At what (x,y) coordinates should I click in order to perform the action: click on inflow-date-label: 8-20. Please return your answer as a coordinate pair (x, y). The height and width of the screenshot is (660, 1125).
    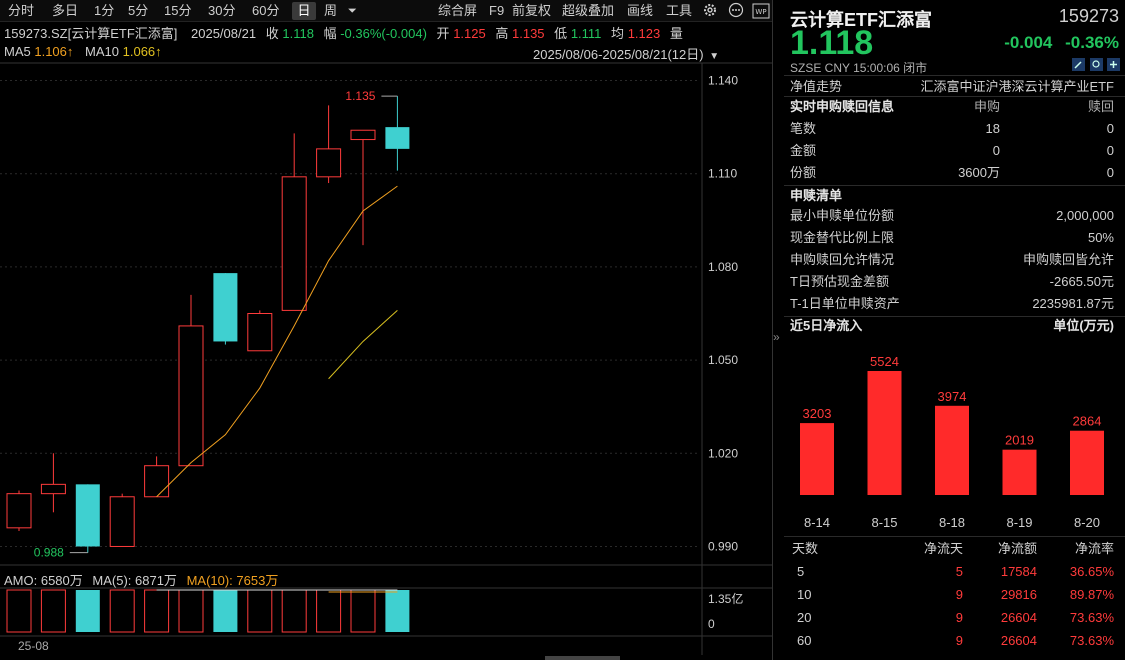
    Looking at the image, I should click on (1087, 522).